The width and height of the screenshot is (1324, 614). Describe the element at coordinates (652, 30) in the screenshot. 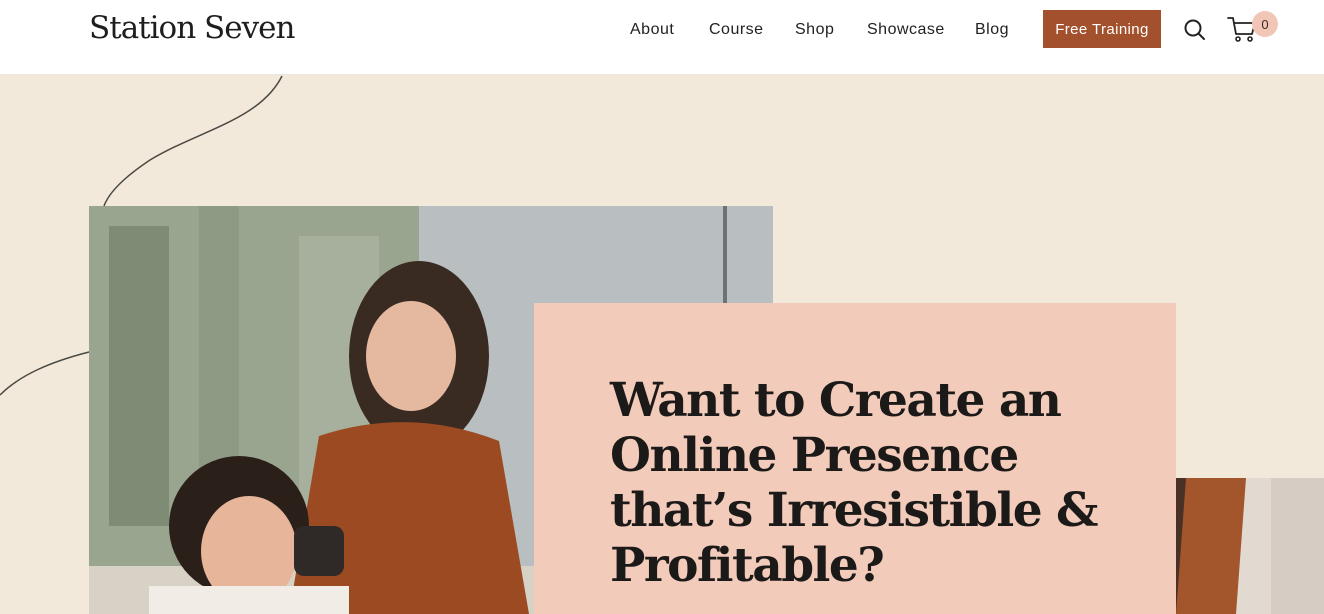

I see `nav-about: About` at that location.